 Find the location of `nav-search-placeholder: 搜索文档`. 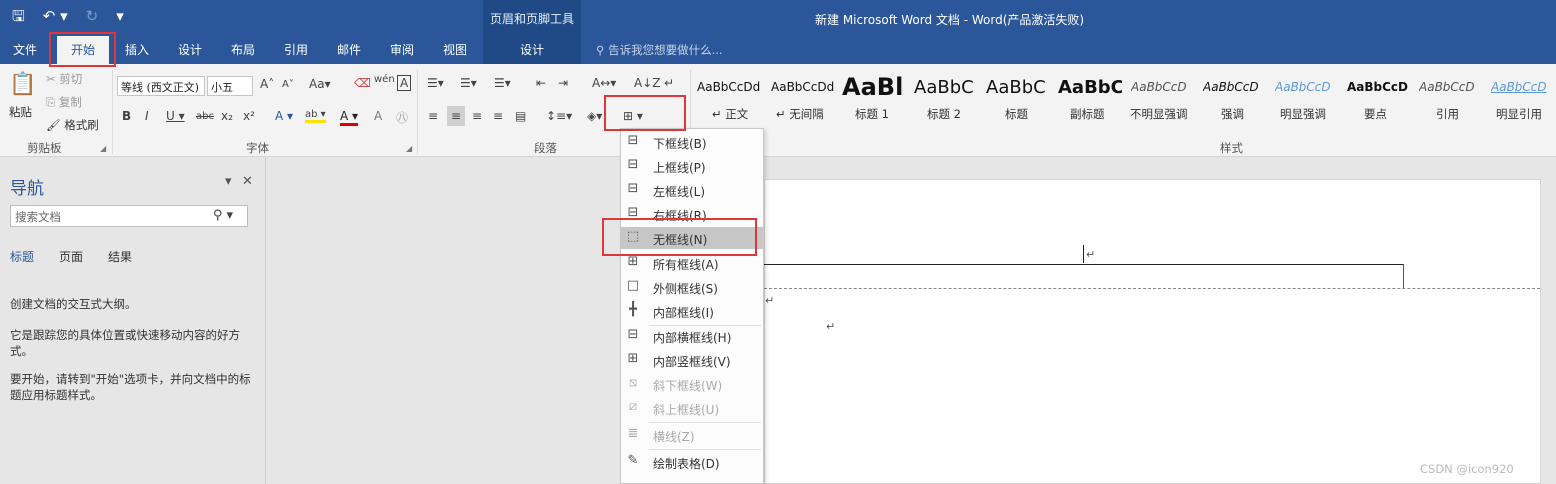

nav-search-placeholder: 搜索文档 is located at coordinates (38, 217).